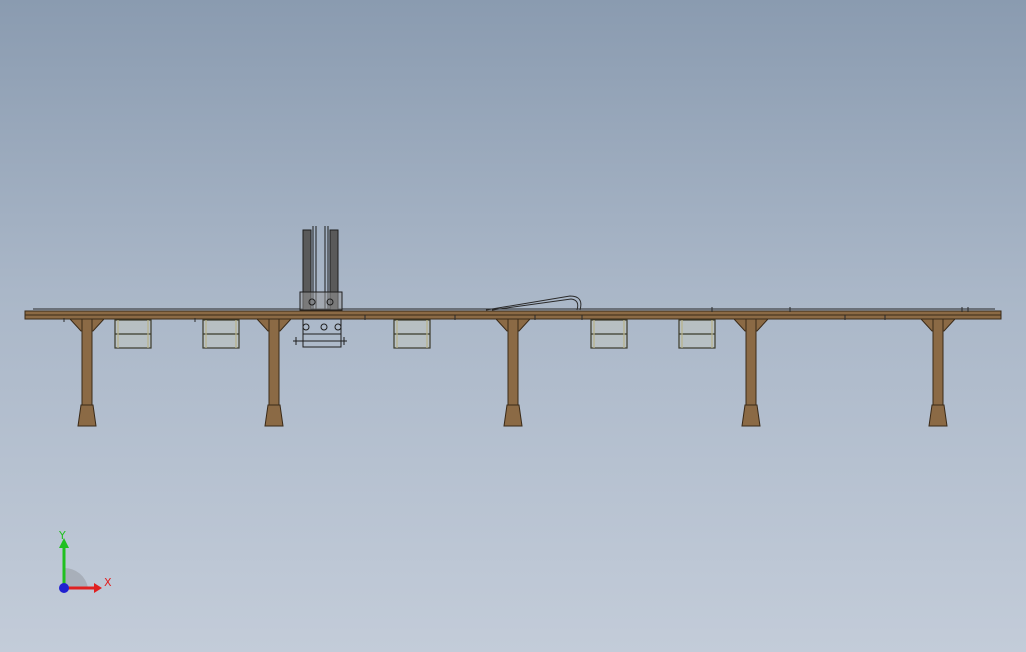 The image size is (1026, 652). What do you see at coordinates (320, 333) in the screenshot?
I see `carriage-base` at bounding box center [320, 333].